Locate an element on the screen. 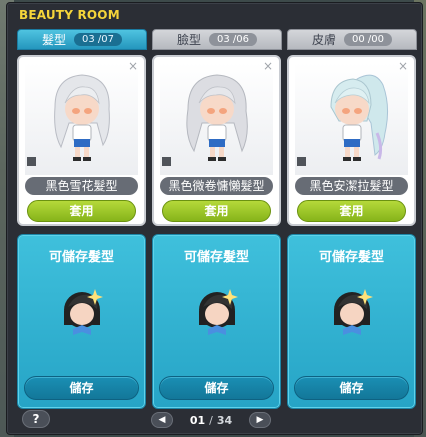  tab-skin-label: 皮膚 is located at coordinates (323, 40).